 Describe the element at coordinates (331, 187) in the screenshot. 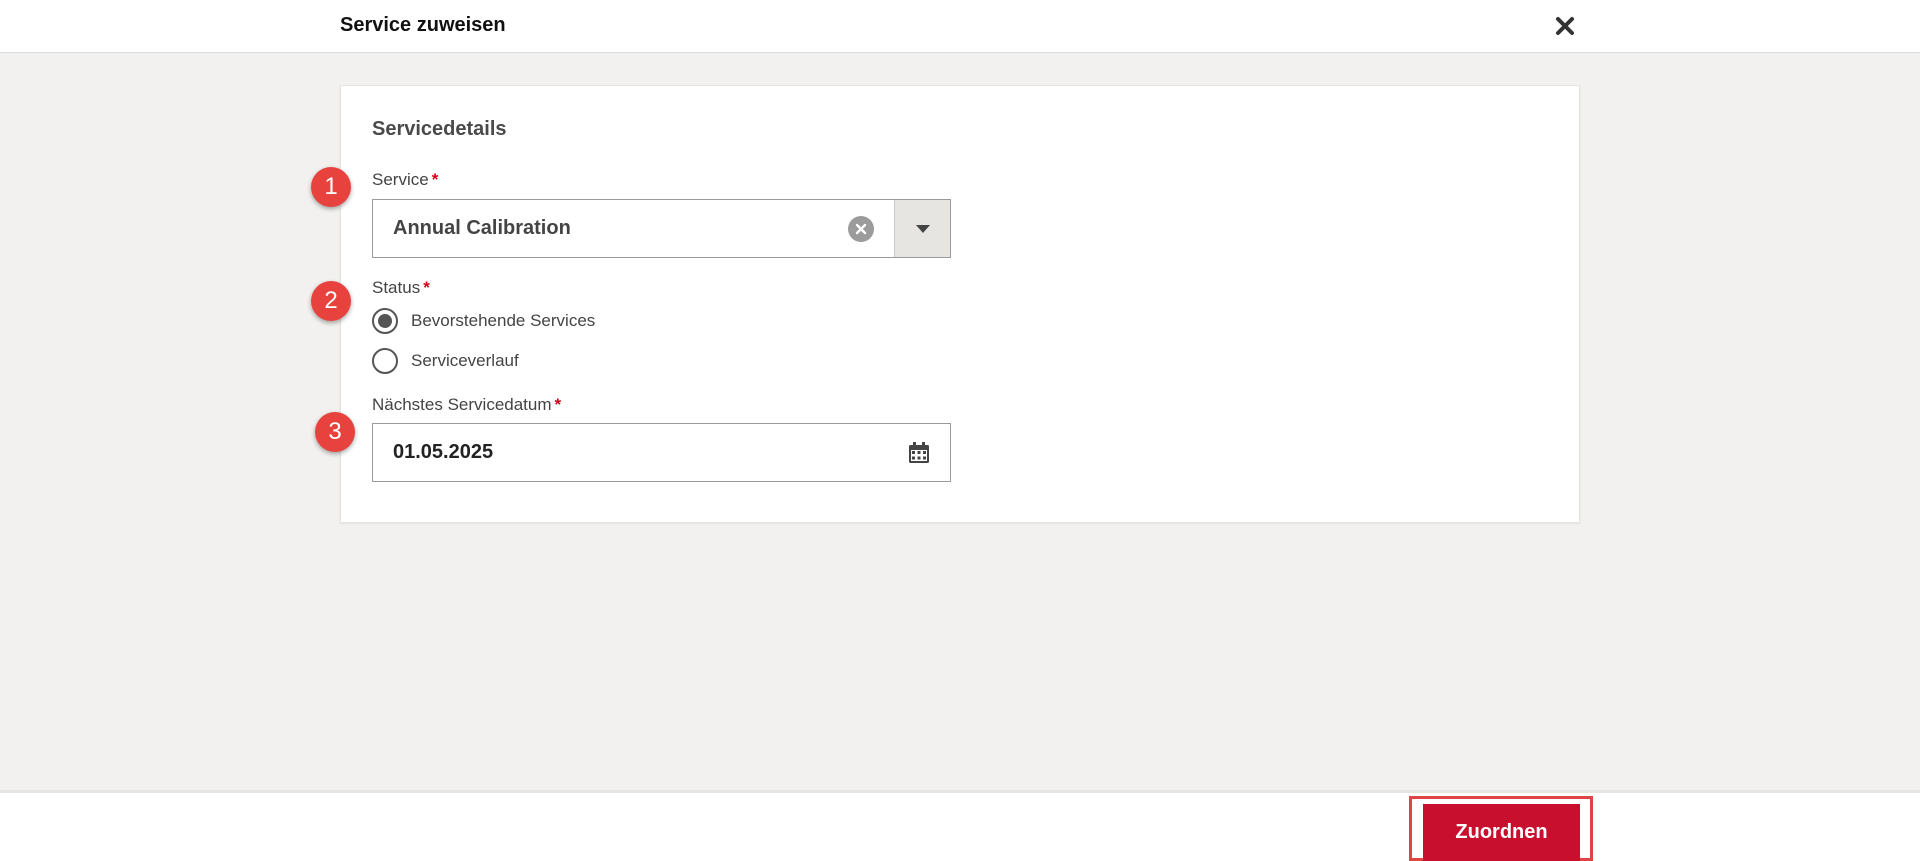

I see `step-marker-1: 1` at that location.